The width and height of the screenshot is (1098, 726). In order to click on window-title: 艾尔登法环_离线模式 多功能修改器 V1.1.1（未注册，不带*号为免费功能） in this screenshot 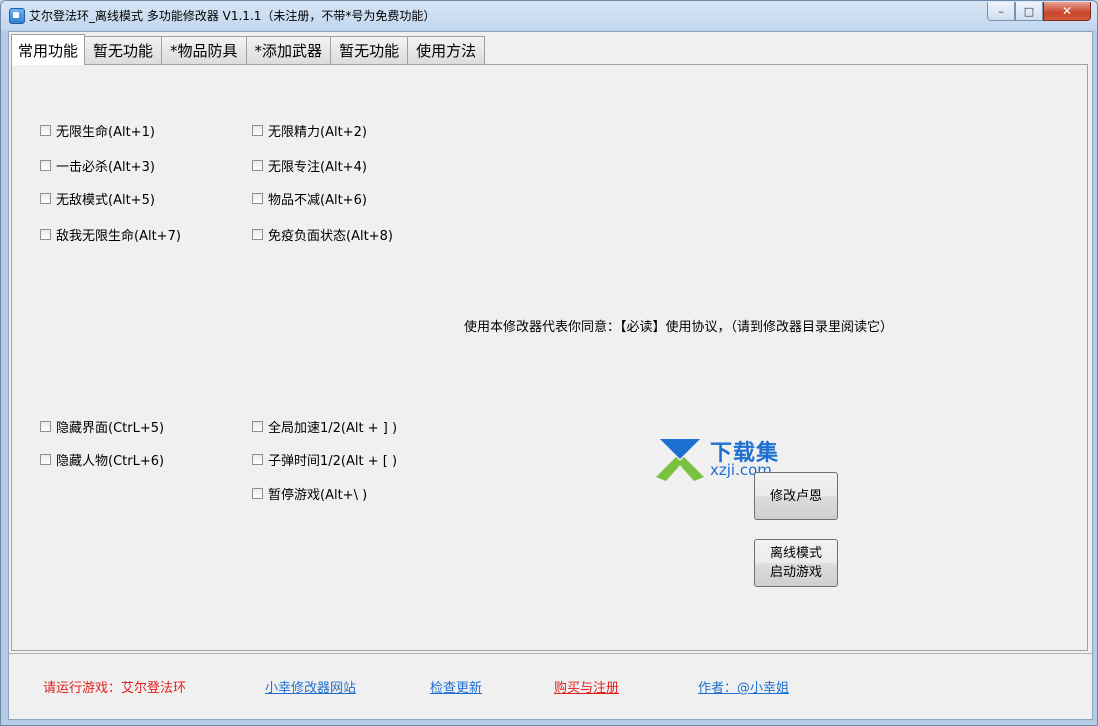, I will do `click(232, 16)`.